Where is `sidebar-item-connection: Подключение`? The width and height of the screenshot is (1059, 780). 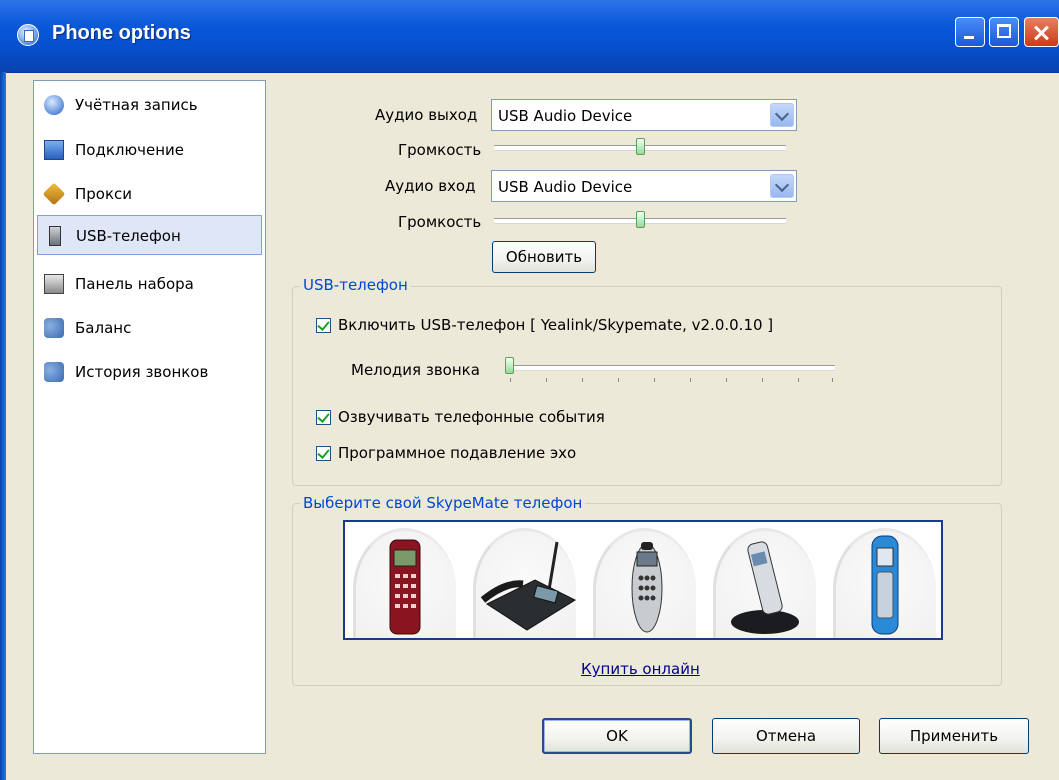
sidebar-item-connection: Подключение is located at coordinates (149, 150).